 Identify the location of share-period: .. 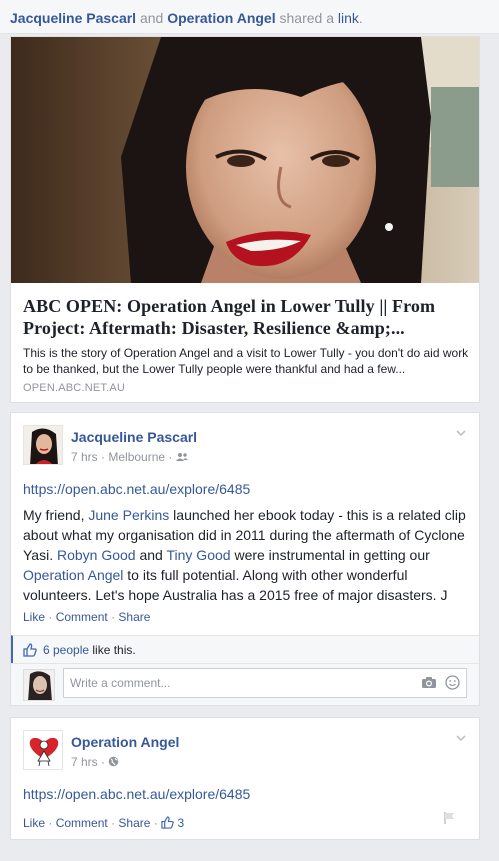
(360, 18).